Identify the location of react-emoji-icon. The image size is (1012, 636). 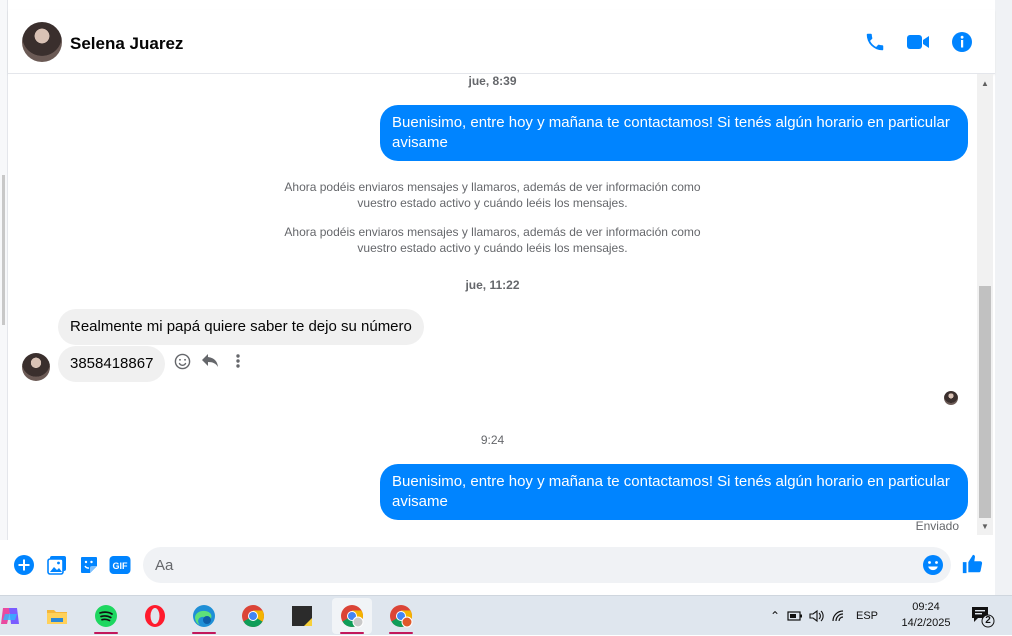
(182, 361).